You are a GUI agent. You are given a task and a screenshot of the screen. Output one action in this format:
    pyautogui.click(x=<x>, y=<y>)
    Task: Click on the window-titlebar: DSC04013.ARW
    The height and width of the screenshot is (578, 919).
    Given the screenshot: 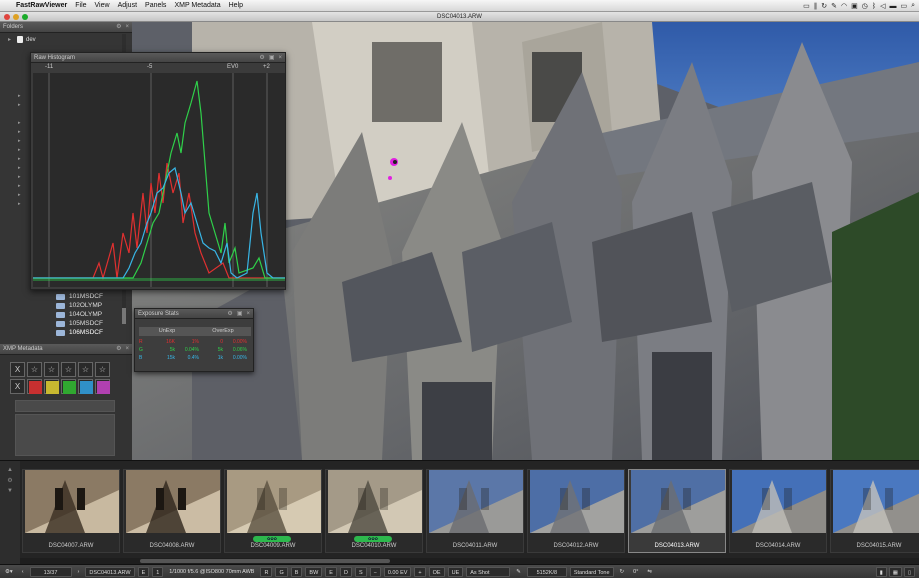 What is the action you would take?
    pyautogui.click(x=459, y=17)
    